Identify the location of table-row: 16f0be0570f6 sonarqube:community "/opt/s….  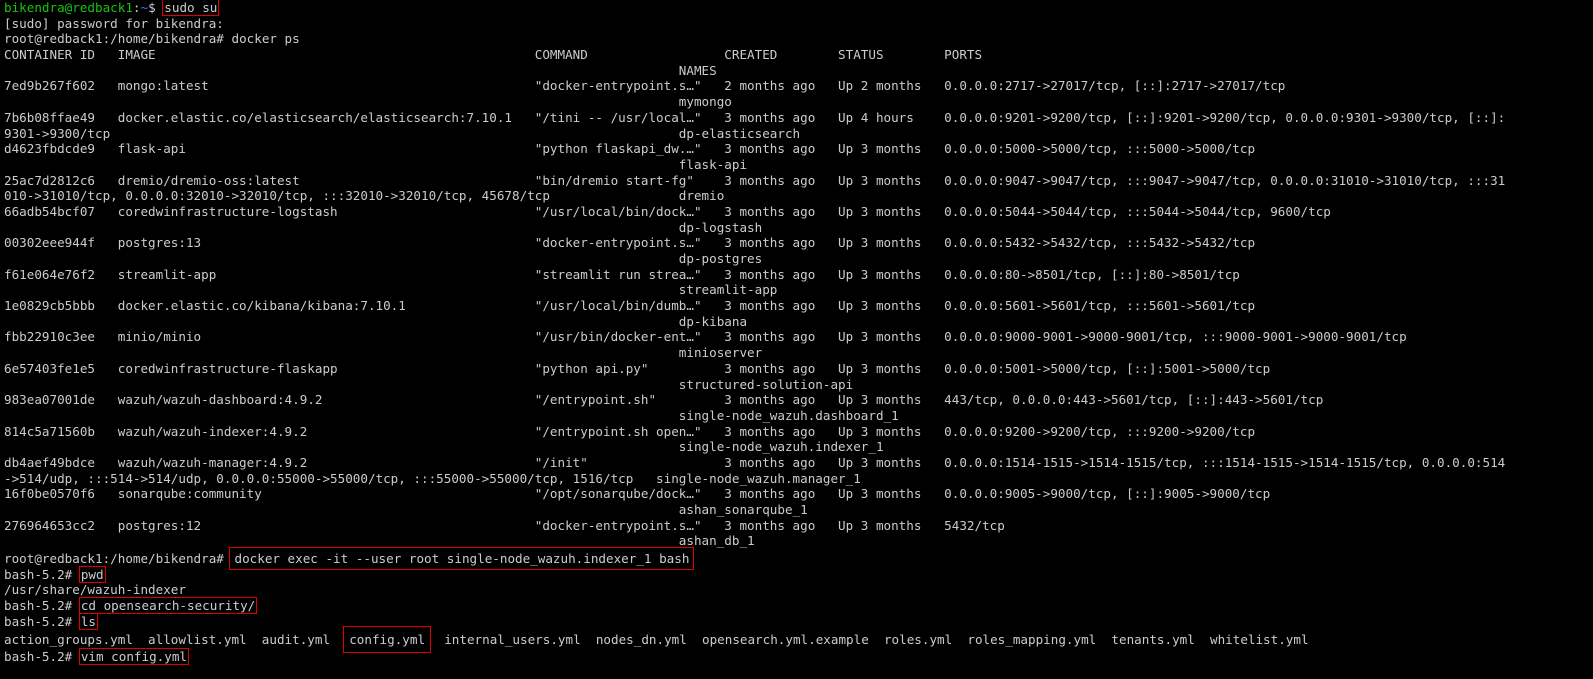
(637, 494).